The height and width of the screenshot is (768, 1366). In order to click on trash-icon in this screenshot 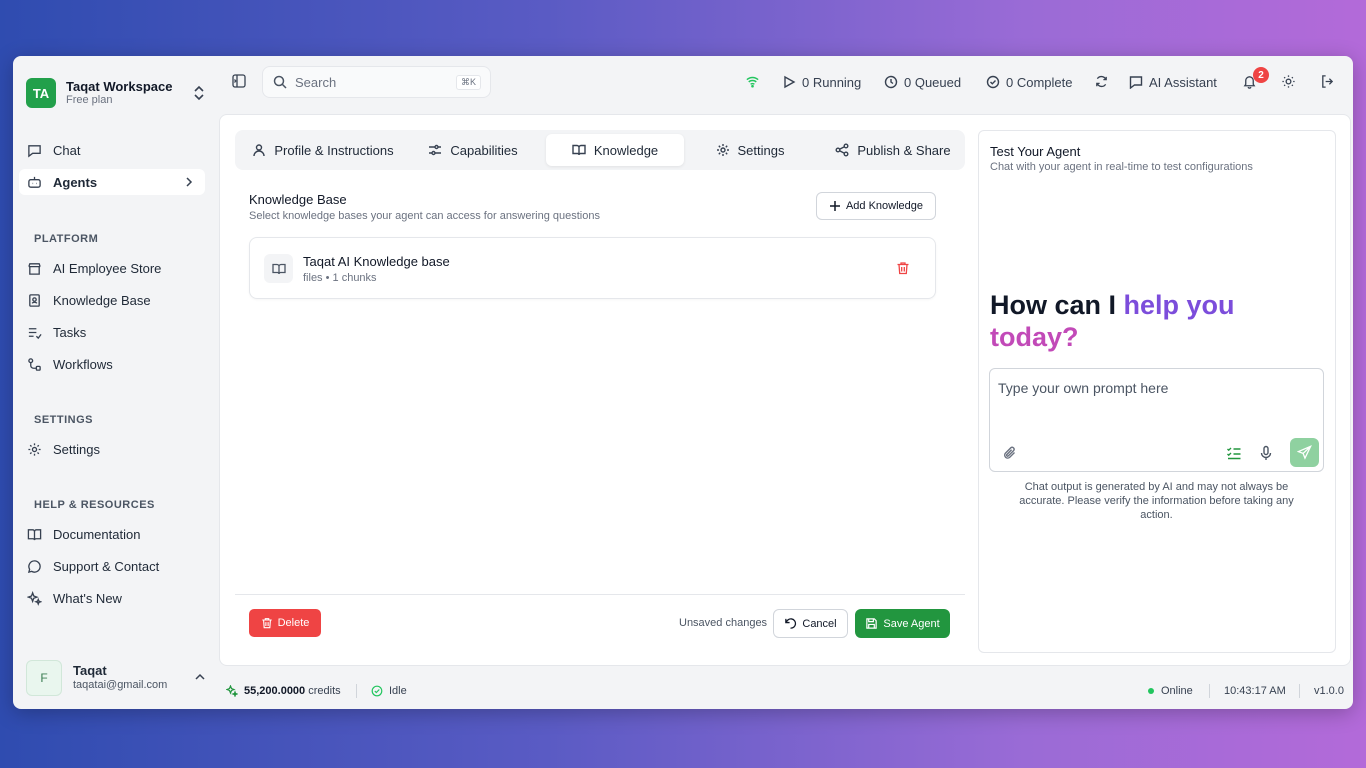, I will do `click(903, 268)`.